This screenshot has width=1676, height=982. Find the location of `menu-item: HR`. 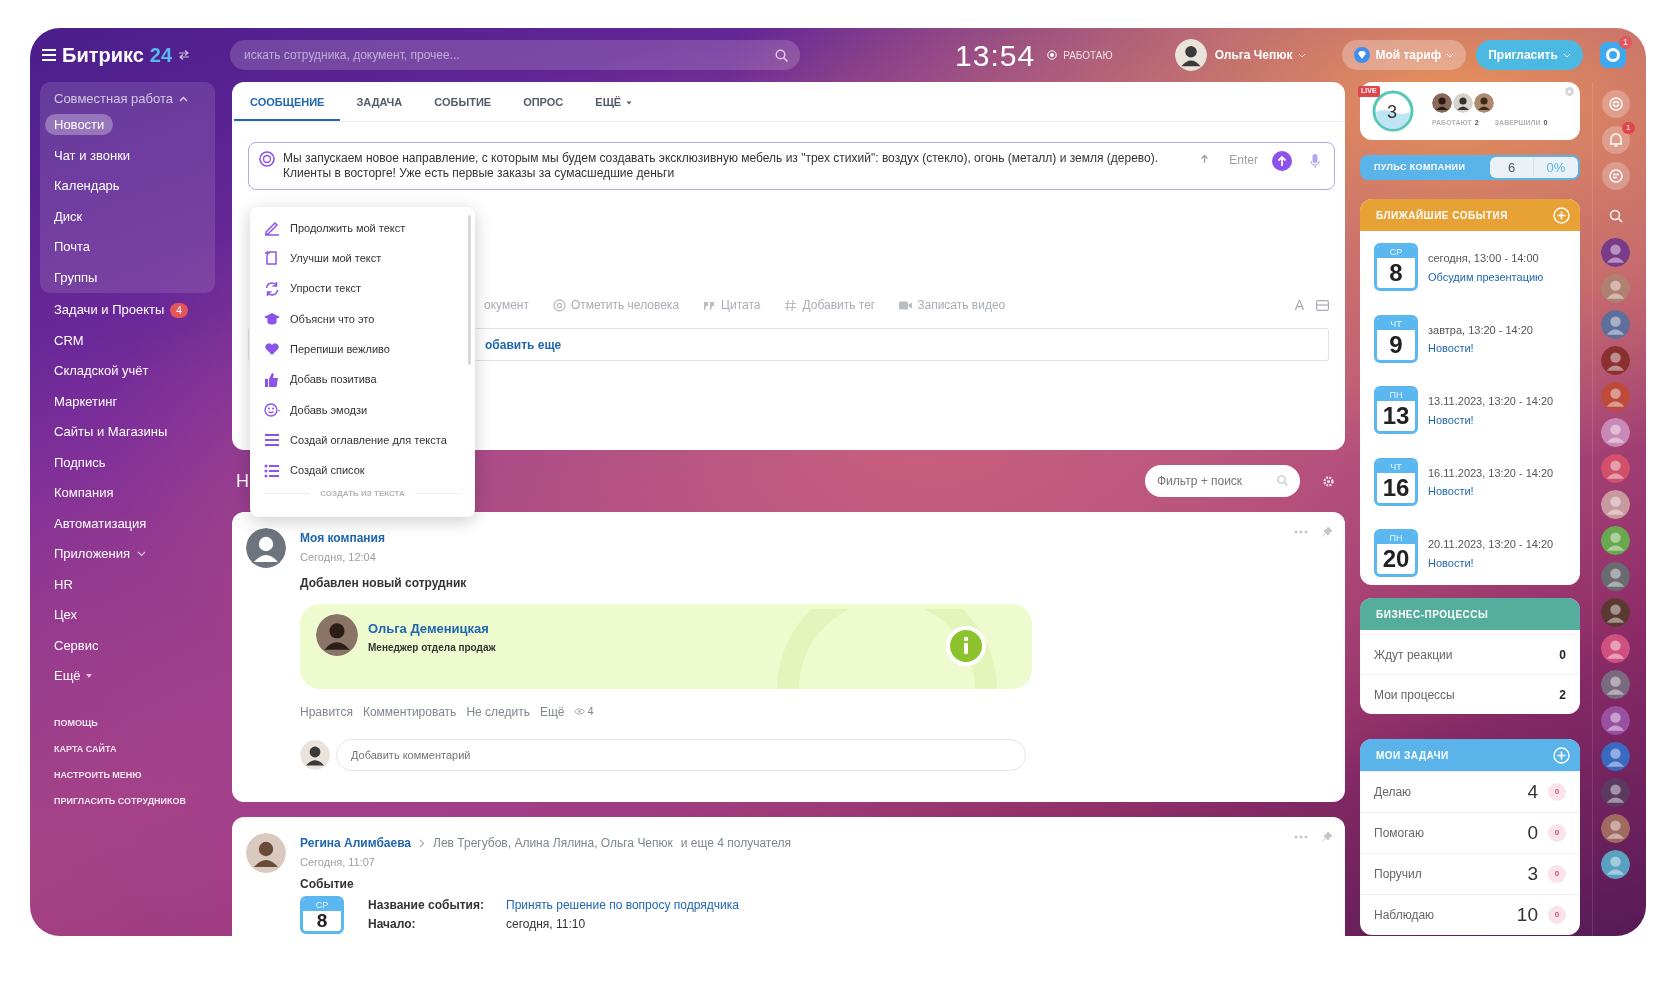

menu-item: HR is located at coordinates (63, 584).